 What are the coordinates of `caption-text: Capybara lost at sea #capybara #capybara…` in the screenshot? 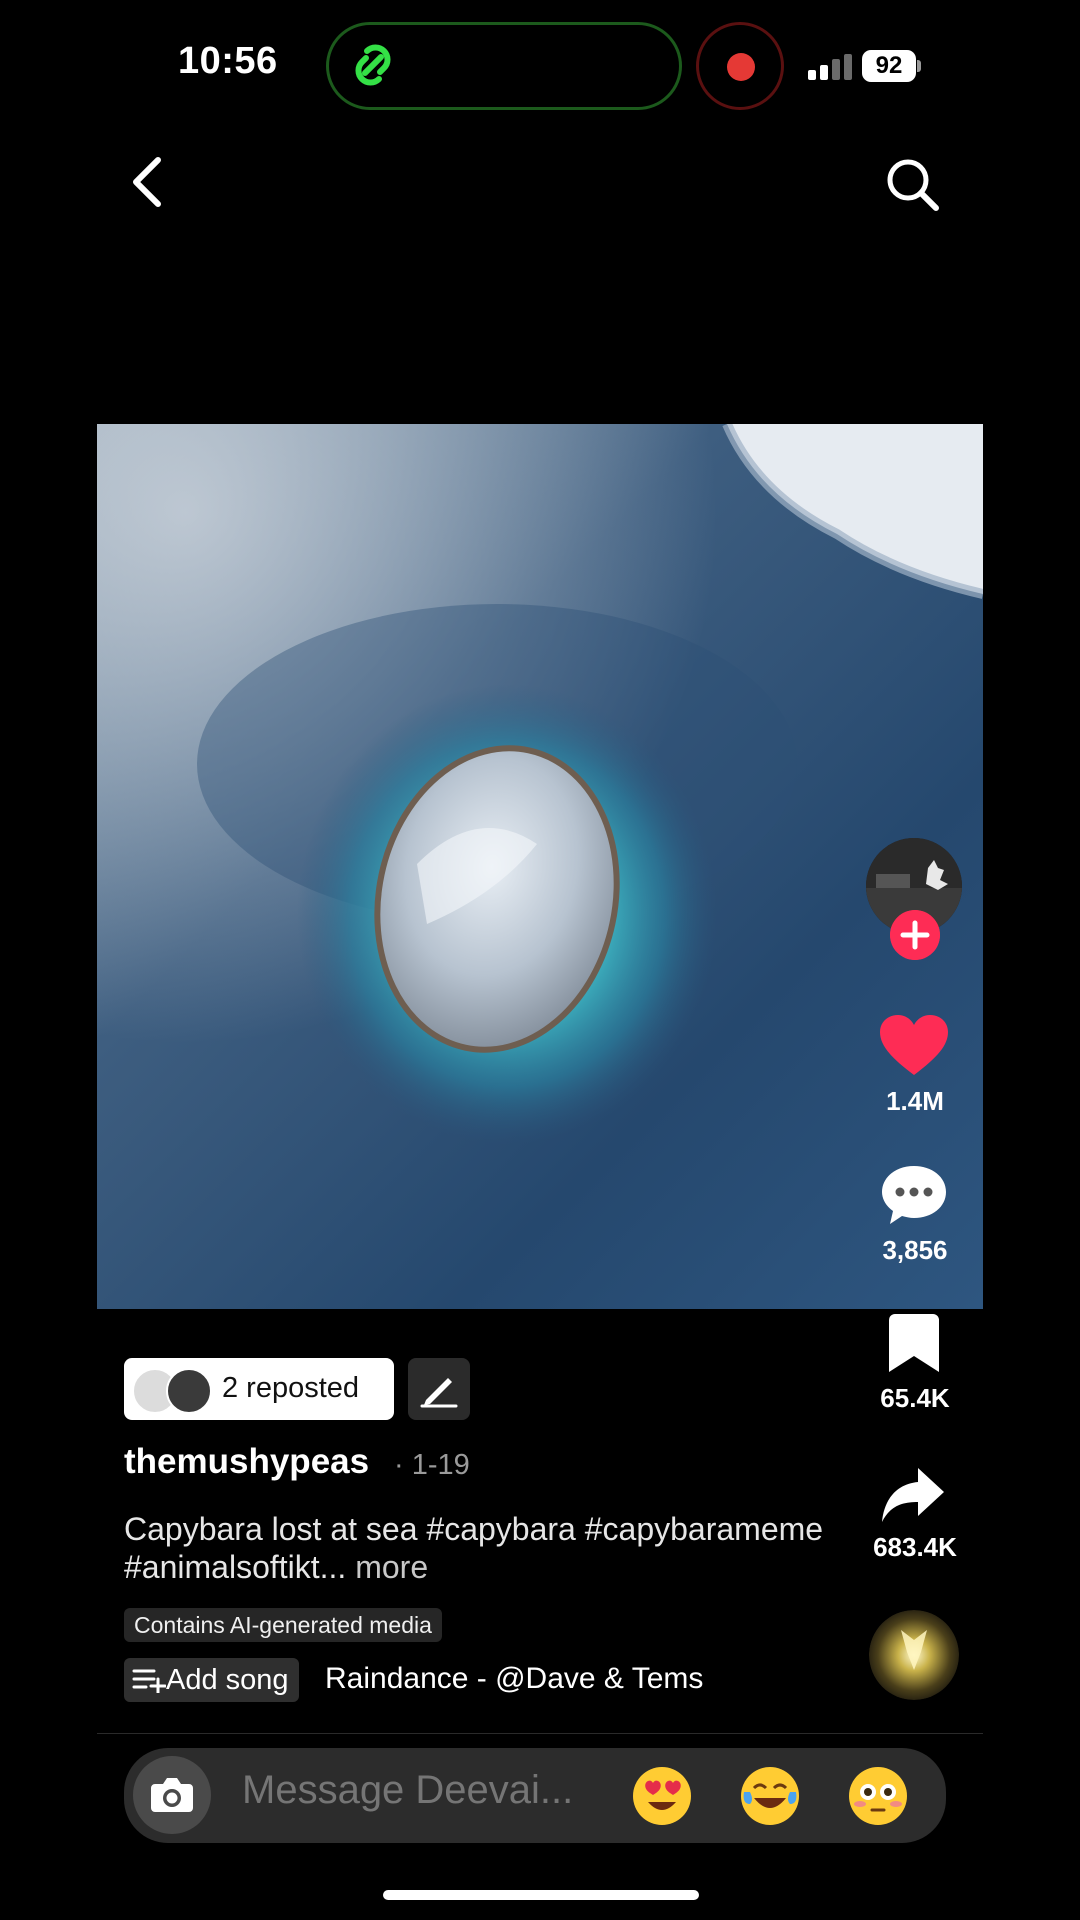 It's located at (474, 1548).